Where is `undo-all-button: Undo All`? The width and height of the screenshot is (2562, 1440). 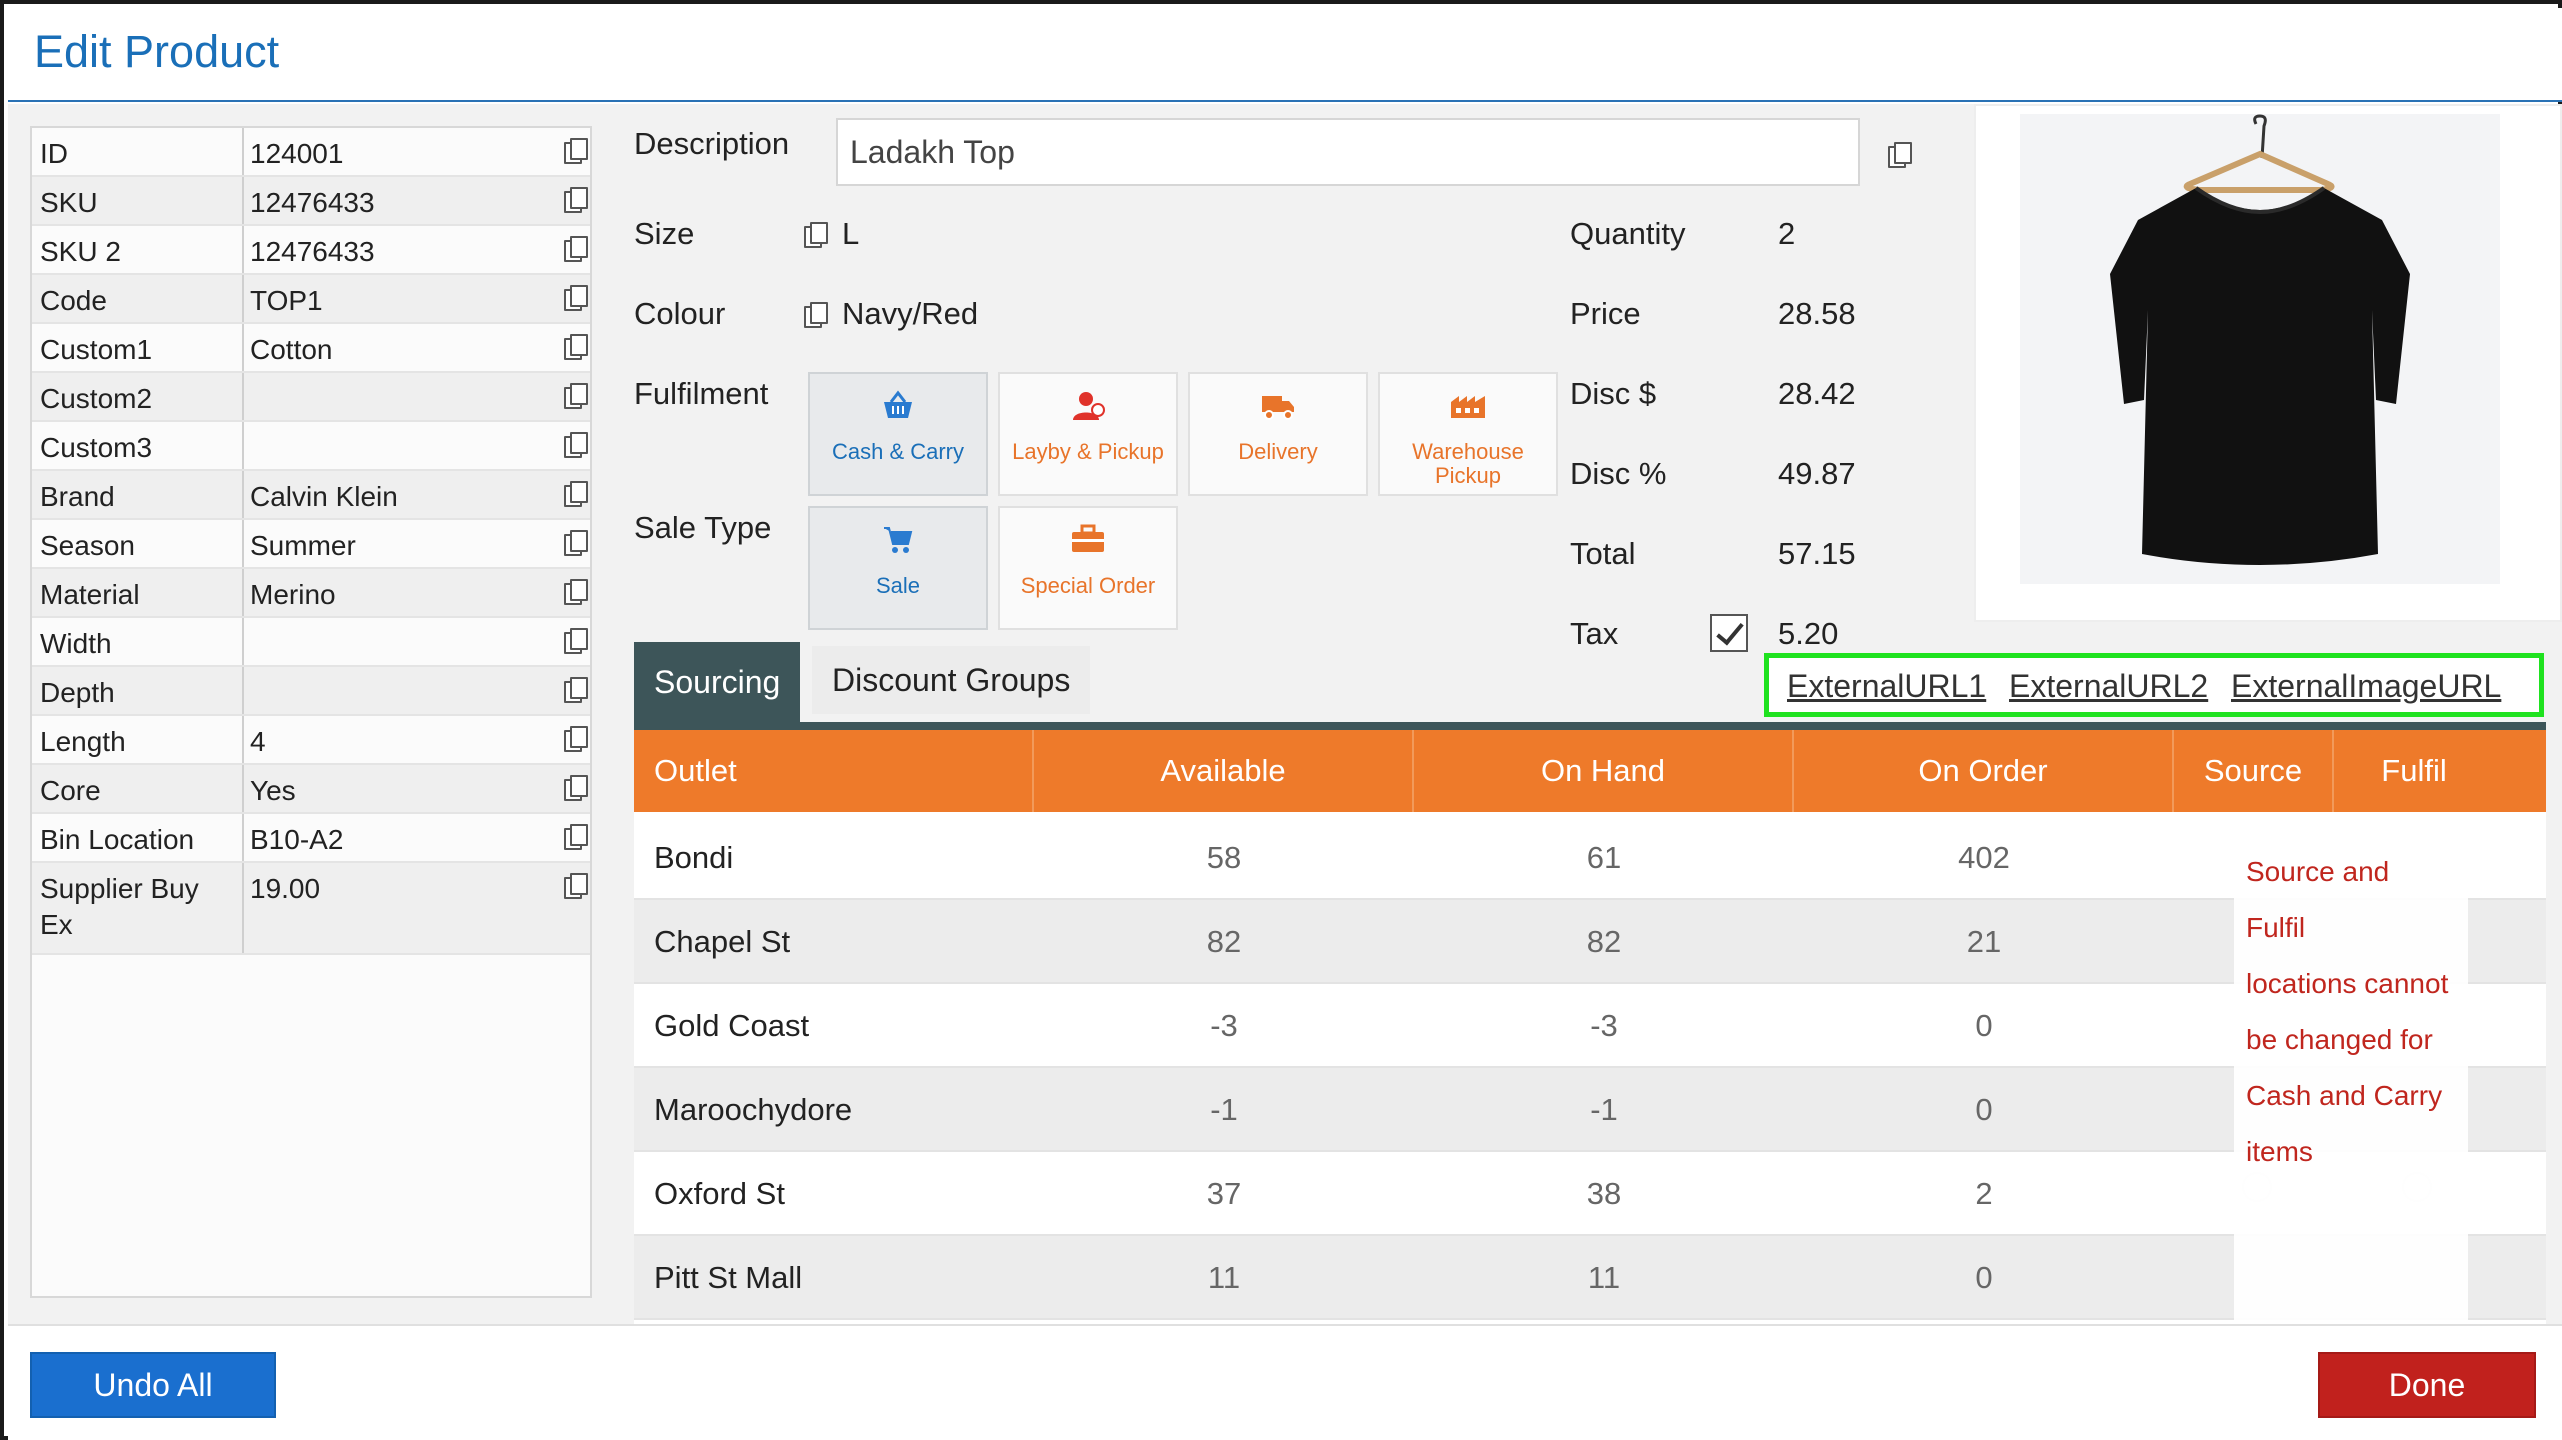
undo-all-button: Undo All is located at coordinates (153, 1385).